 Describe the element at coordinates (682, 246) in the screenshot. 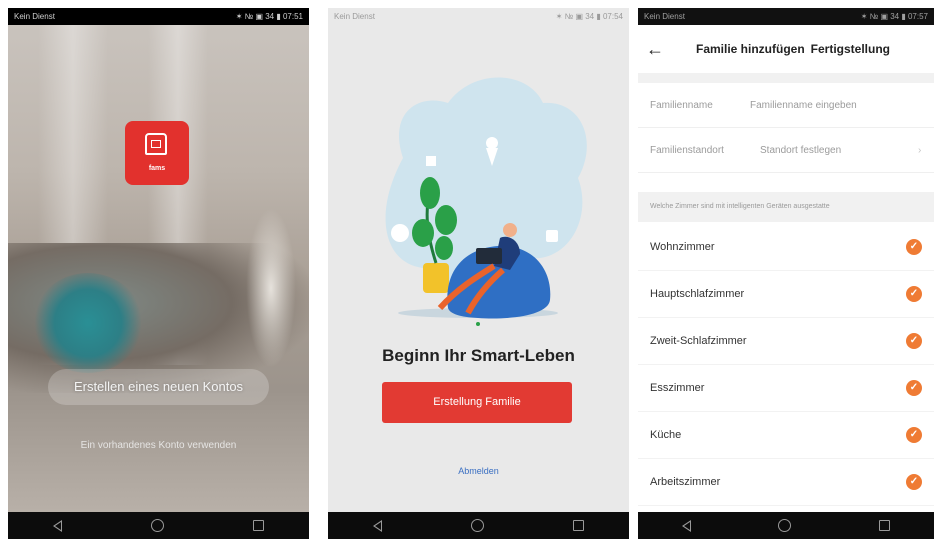

I see `room-label: Wohnzimmer` at that location.